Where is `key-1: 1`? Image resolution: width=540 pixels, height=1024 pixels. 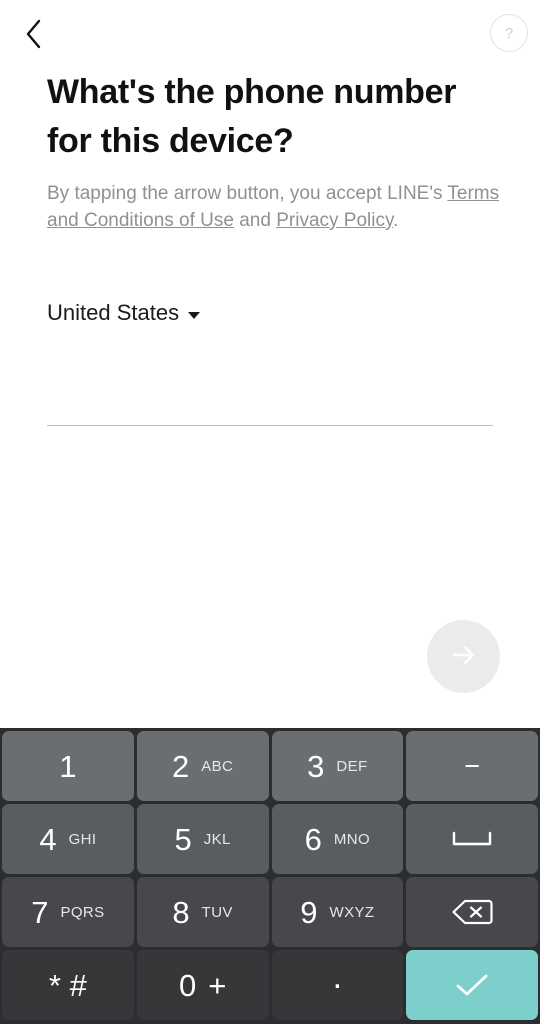
key-1: 1 is located at coordinates (68, 766).